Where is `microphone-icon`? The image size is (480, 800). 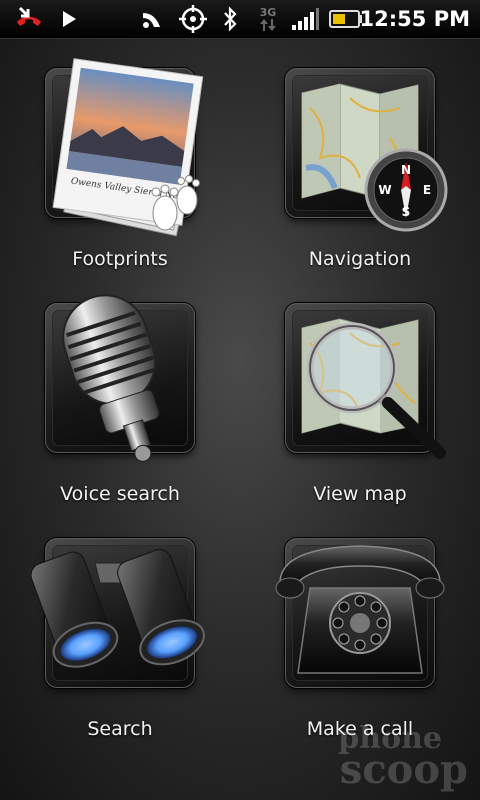
microphone-icon is located at coordinates (111, 378).